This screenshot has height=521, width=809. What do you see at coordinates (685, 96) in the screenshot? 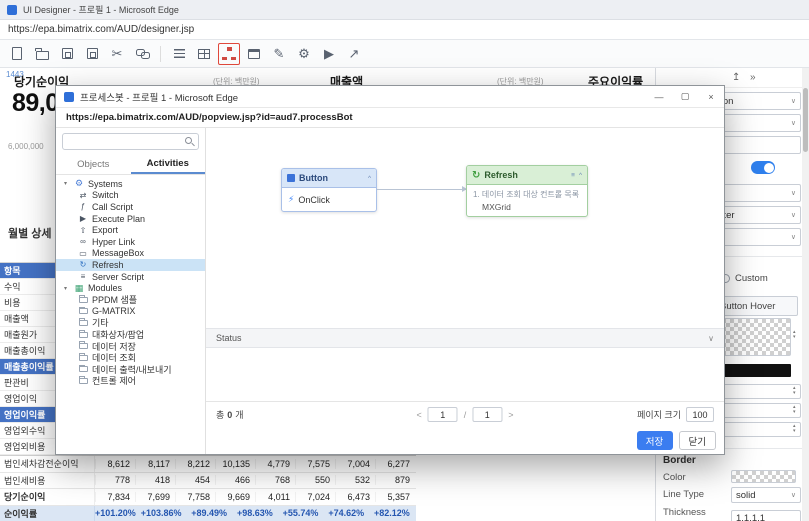
I see `maximize-icon: ▢` at bounding box center [685, 96].